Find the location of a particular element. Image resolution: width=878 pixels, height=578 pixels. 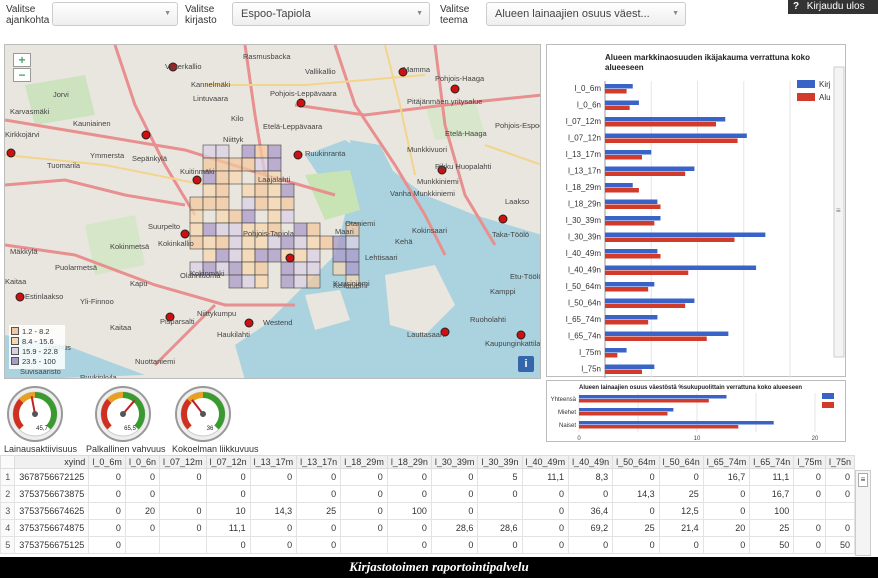

table-cell: 25 is located at coordinates (681, 494).